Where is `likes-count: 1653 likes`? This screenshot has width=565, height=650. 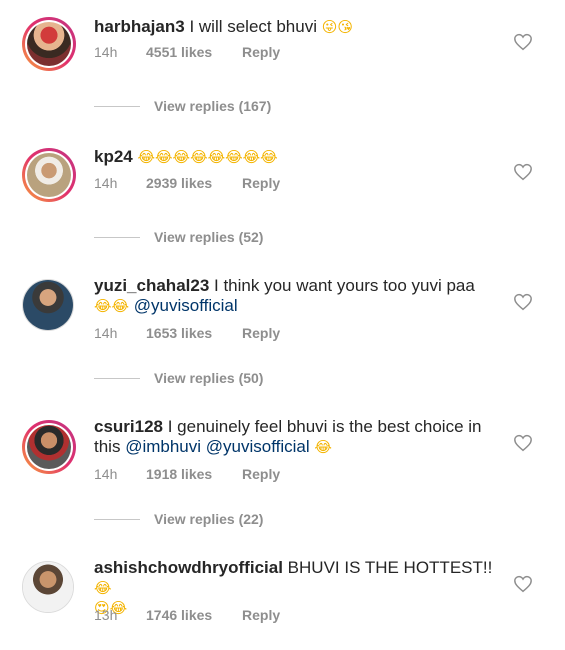 likes-count: 1653 likes is located at coordinates (179, 333).